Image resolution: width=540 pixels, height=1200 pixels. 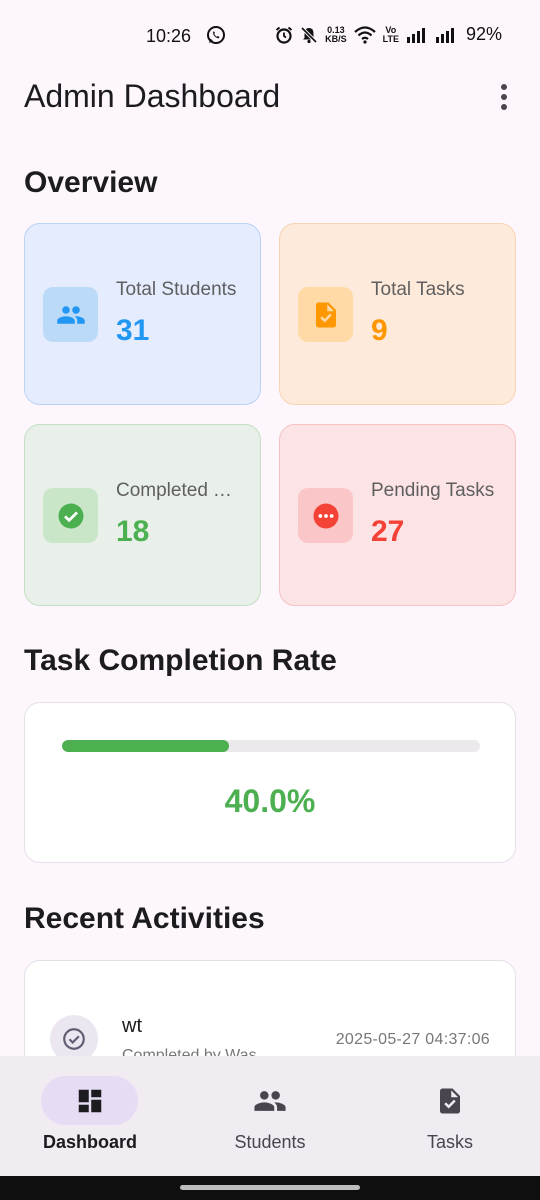 I want to click on stat-value: 18, so click(x=133, y=531).